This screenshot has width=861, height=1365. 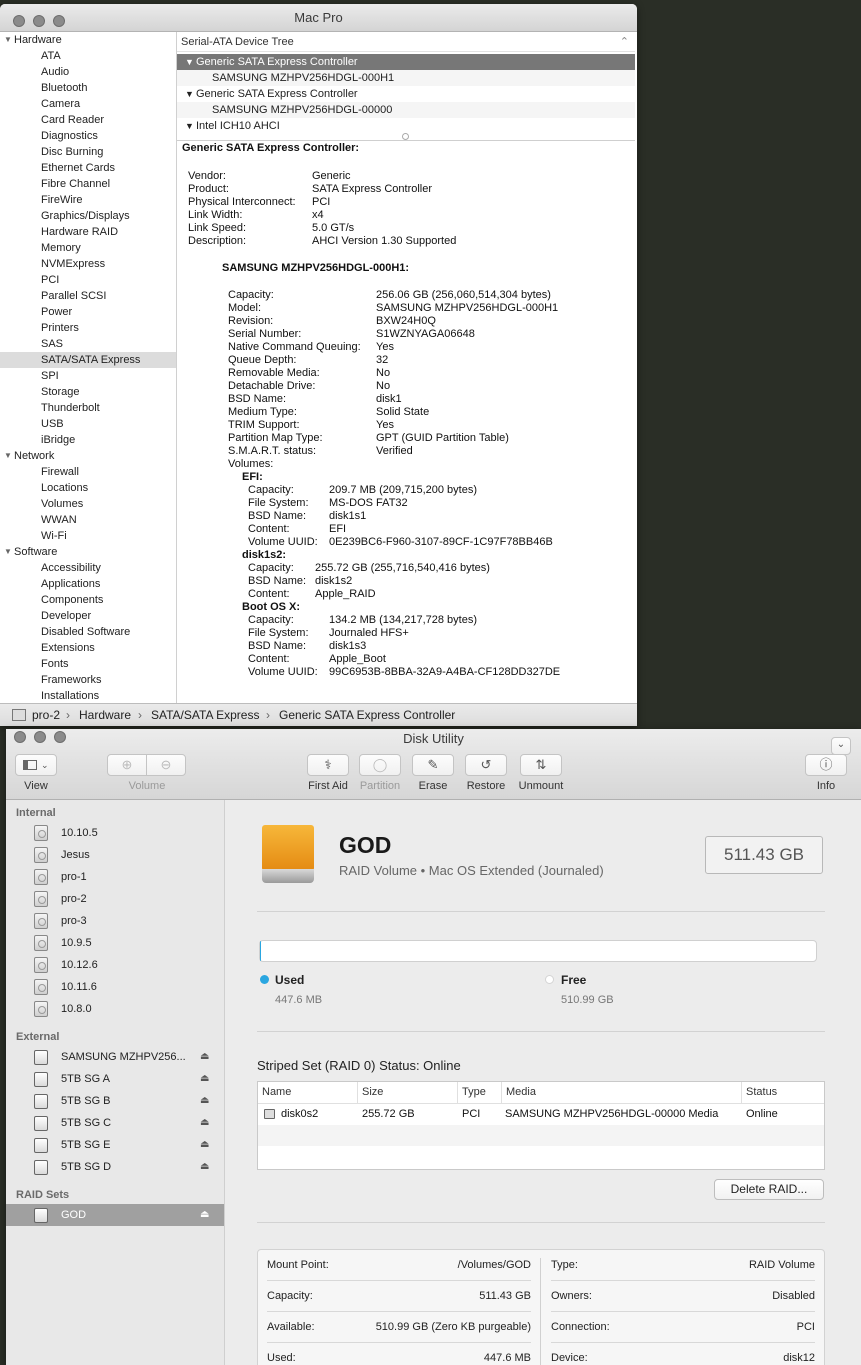 What do you see at coordinates (88, 88) in the screenshot?
I see `sidebar-item-bluetooth: Bluetooth` at bounding box center [88, 88].